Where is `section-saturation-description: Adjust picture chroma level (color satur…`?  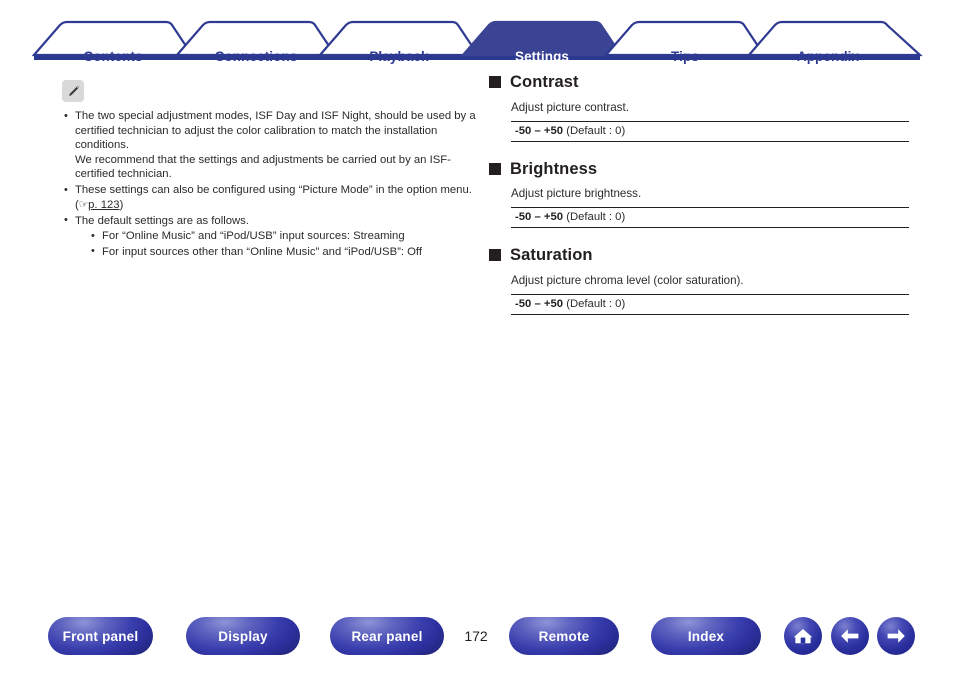 section-saturation-description: Adjust picture chroma level (color satur… is located at coordinates (627, 280).